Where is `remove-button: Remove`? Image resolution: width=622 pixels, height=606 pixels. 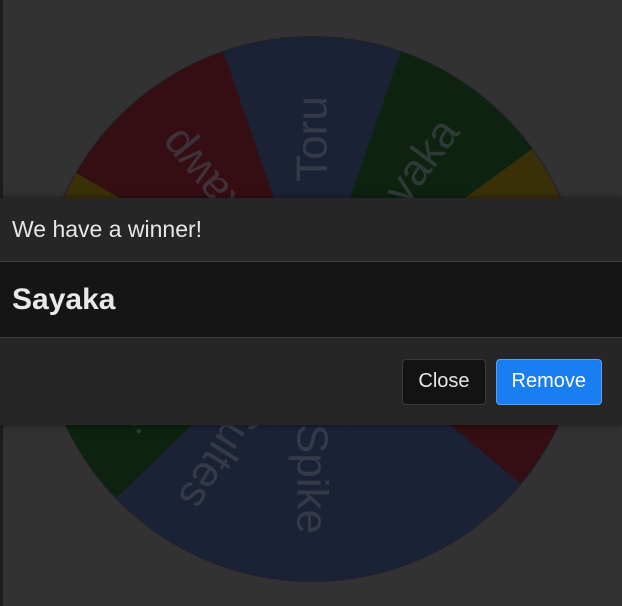
remove-button: Remove is located at coordinates (548, 381).